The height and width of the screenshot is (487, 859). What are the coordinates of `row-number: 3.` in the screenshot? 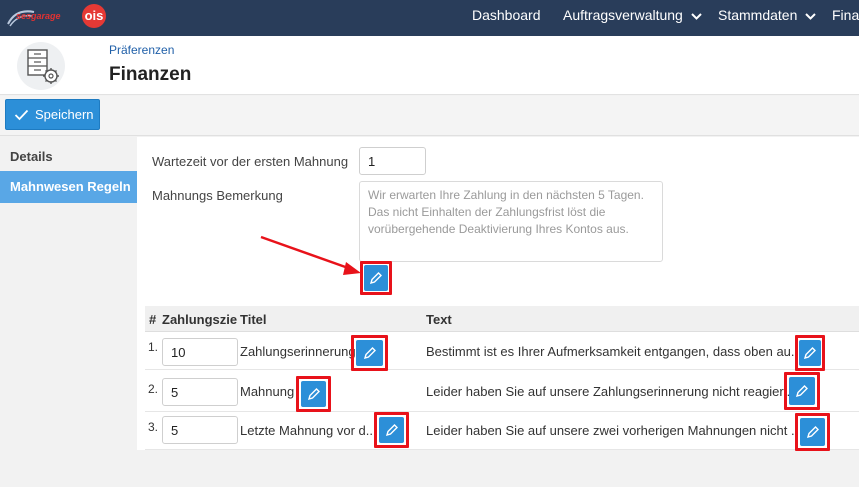 It's located at (153, 427).